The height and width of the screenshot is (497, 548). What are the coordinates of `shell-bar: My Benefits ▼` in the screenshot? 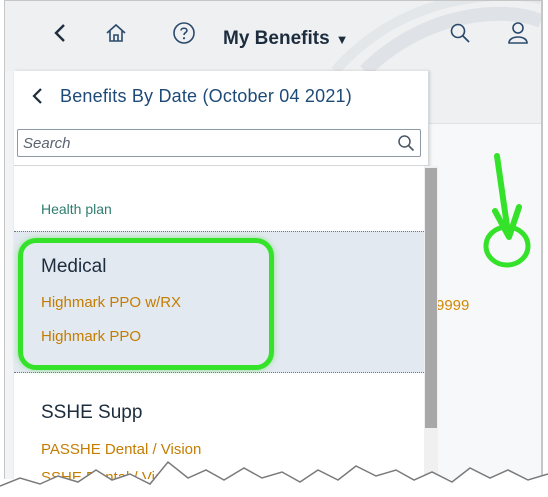 It's located at (273, 36).